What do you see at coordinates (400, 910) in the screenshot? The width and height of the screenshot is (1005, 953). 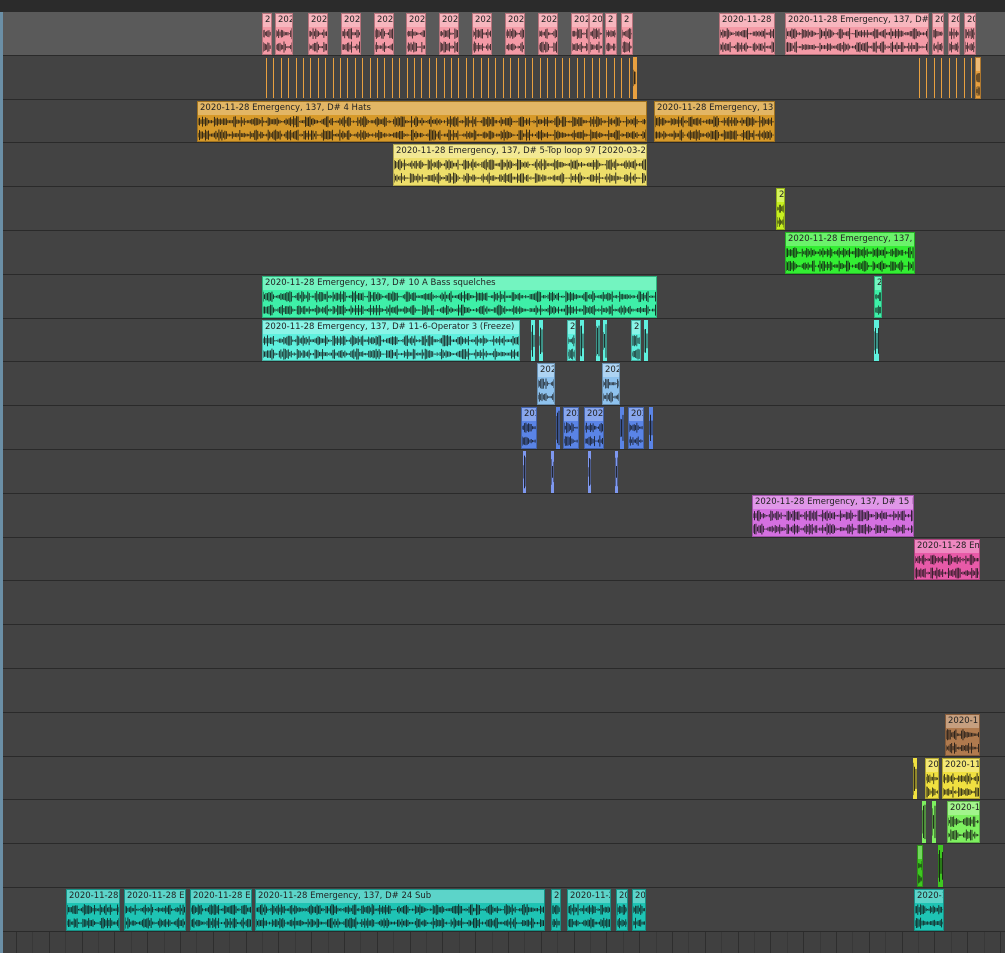 I see `audio-clip: 2020-11-28 Emergency, 137, D# 24 Sub` at bounding box center [400, 910].